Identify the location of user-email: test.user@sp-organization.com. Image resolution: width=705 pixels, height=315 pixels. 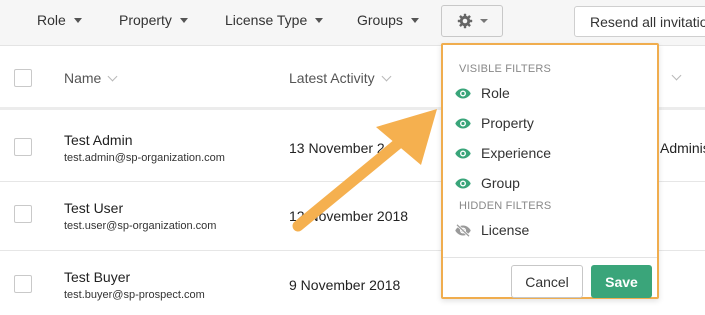
(140, 226).